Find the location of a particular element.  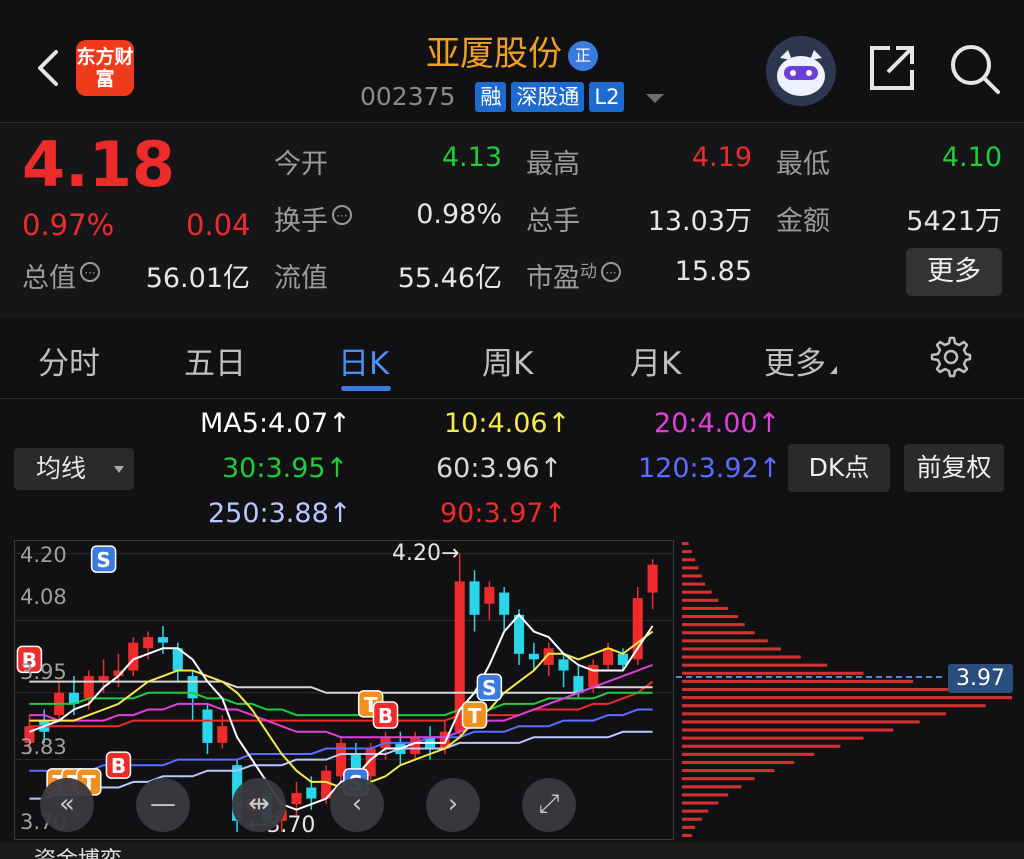

footer-strip is located at coordinates (512, 850).